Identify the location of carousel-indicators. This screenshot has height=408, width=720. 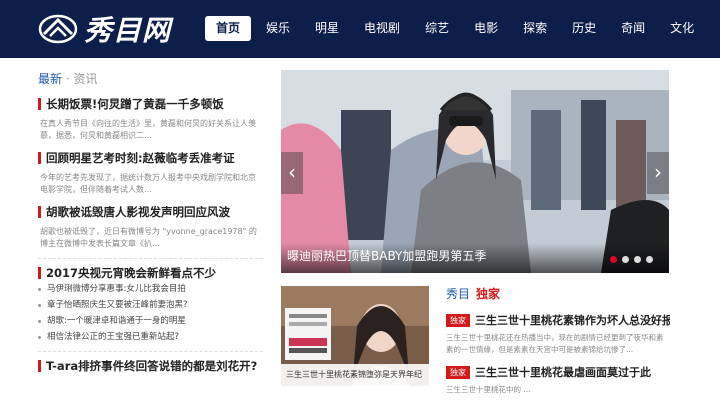
(629, 259).